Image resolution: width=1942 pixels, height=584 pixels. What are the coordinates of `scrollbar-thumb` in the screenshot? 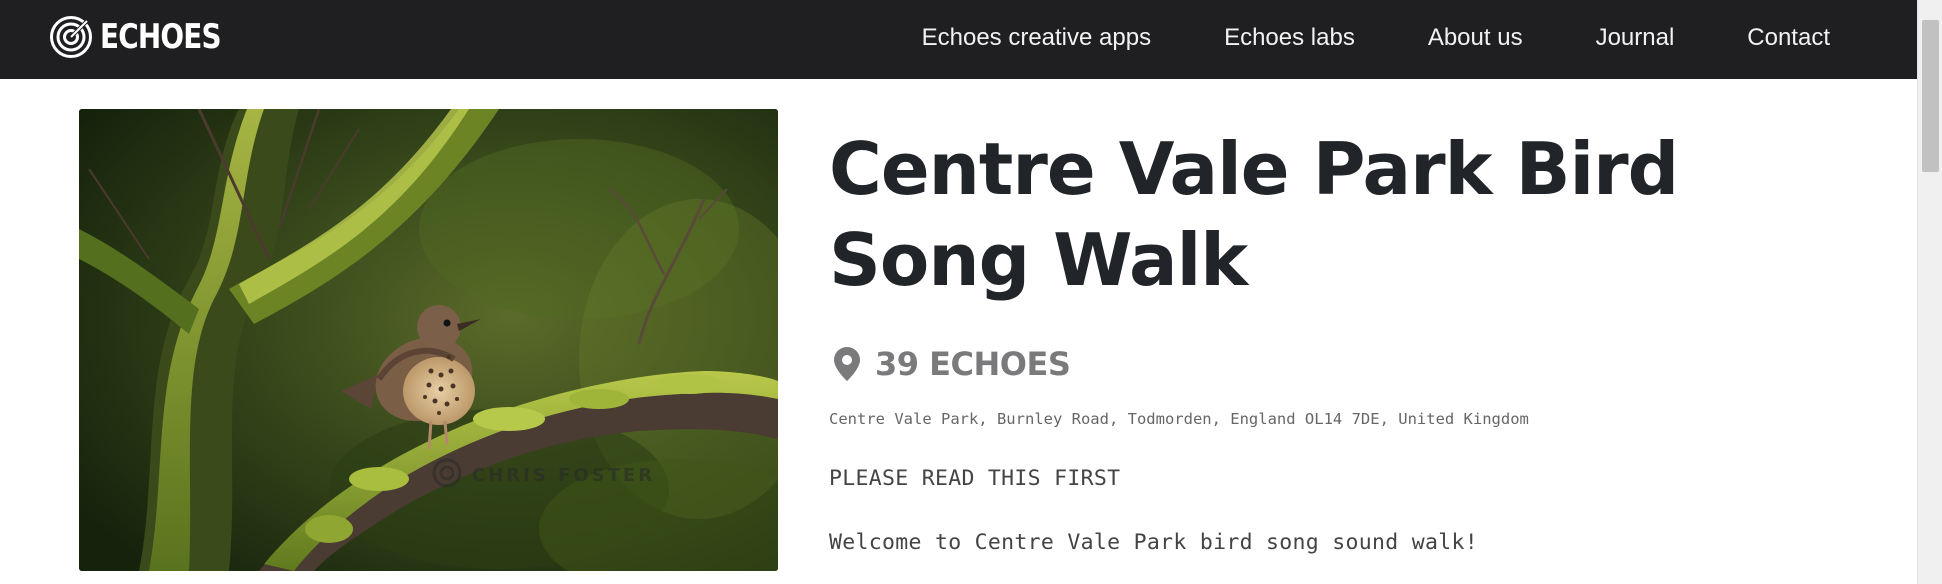 It's located at (1930, 96).